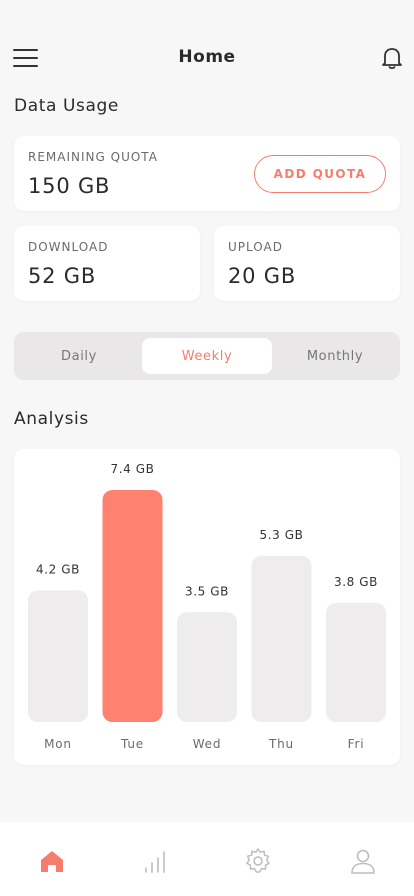 Image resolution: width=414 pixels, height=896 pixels. Describe the element at coordinates (207, 591) in the screenshot. I see `bar-value-label-wed: 3.5 GB` at that location.